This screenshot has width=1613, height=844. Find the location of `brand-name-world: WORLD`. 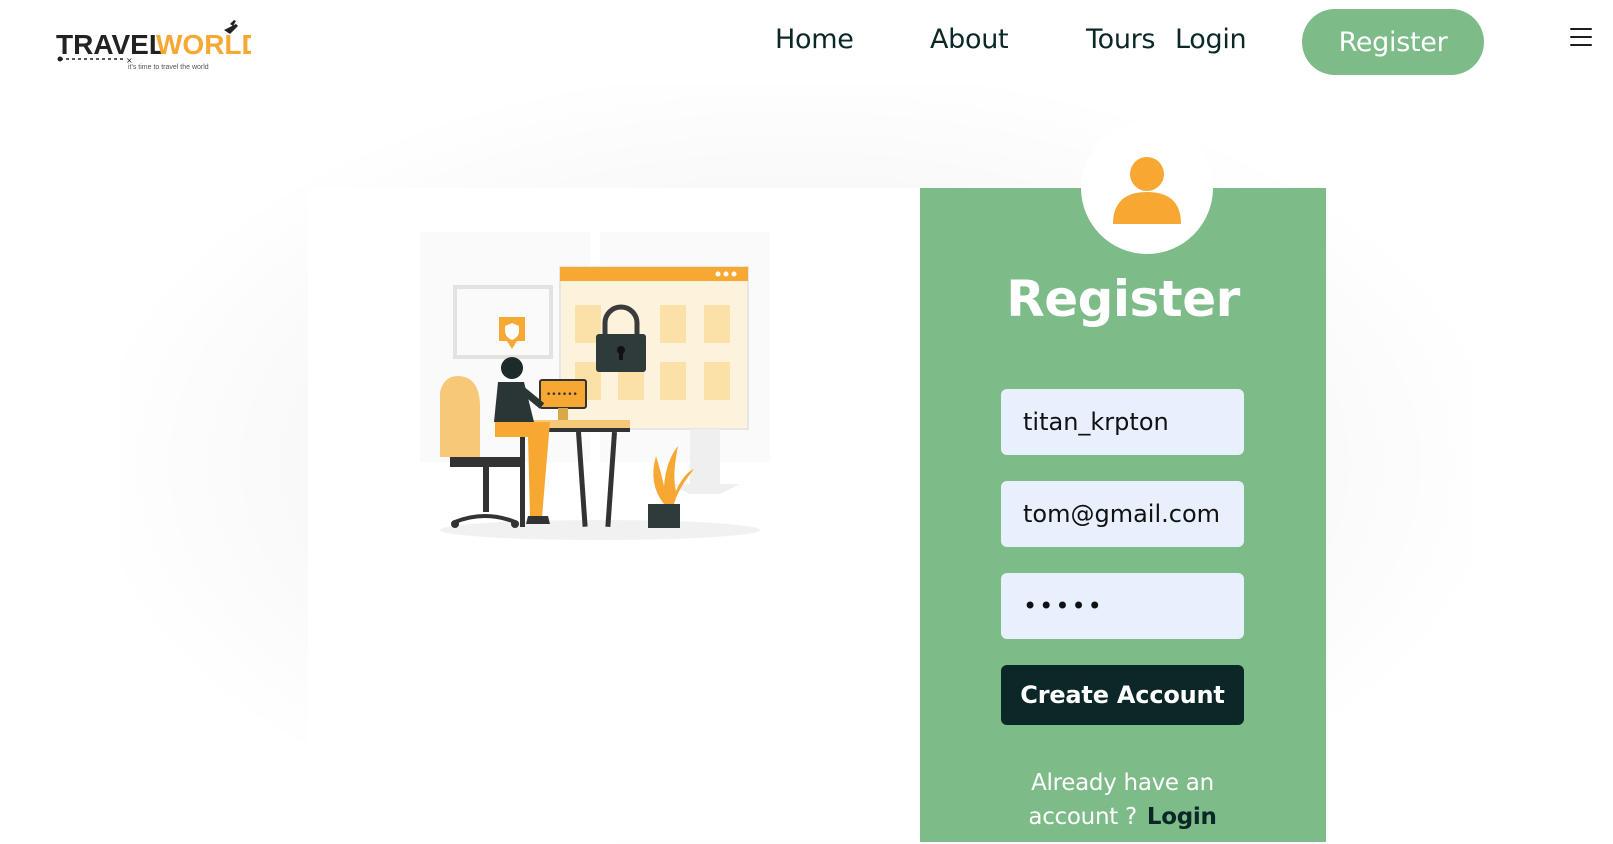

brand-name-world: WORLD is located at coordinates (203, 44).